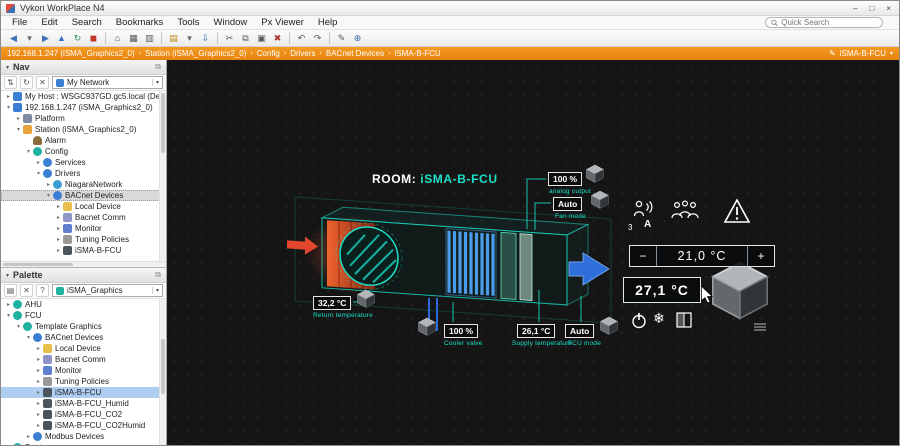 The width and height of the screenshot is (900, 446). Describe the element at coordinates (83, 206) in the screenshot. I see `tree-item-local-device: ▸ Local Device` at that location.